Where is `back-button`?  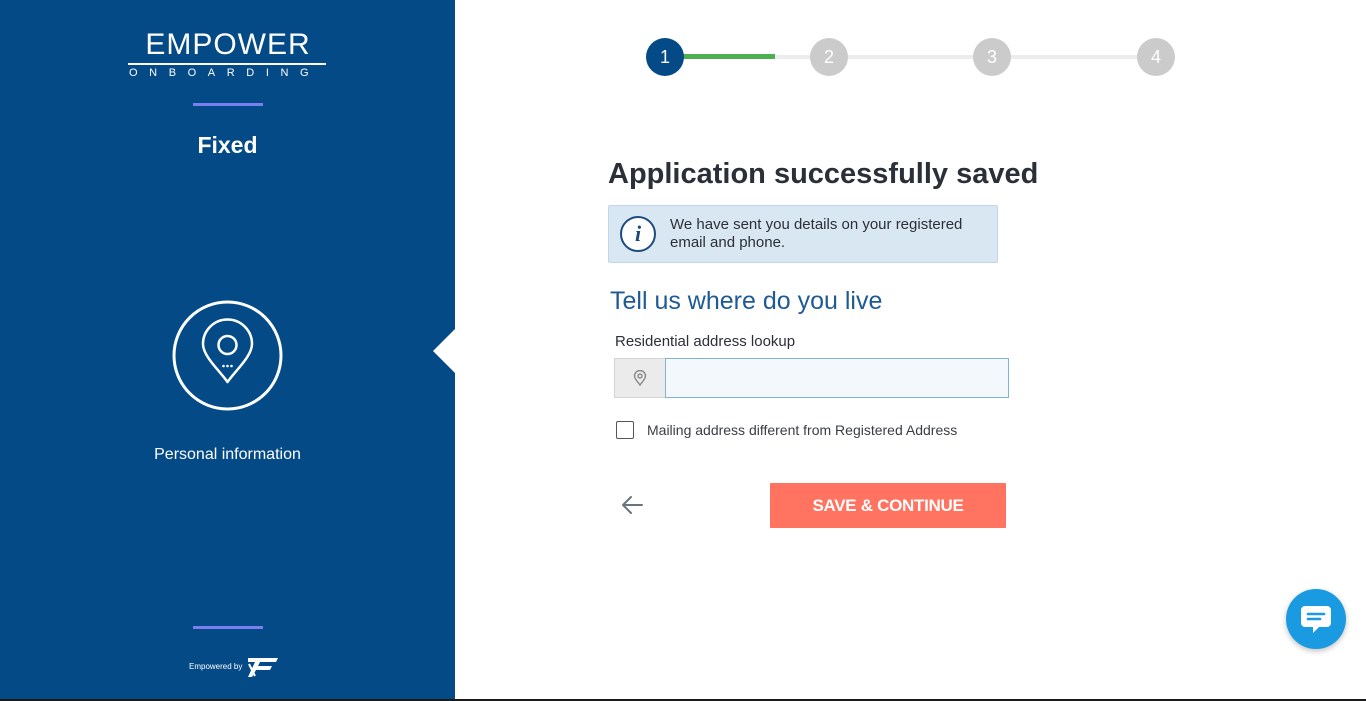
back-button is located at coordinates (632, 505).